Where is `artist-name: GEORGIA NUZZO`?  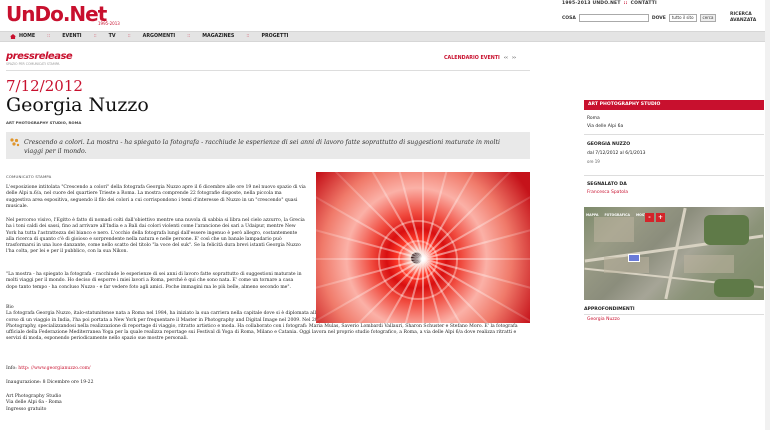
artist-name: GEORGIA NUZZO is located at coordinates (609, 144).